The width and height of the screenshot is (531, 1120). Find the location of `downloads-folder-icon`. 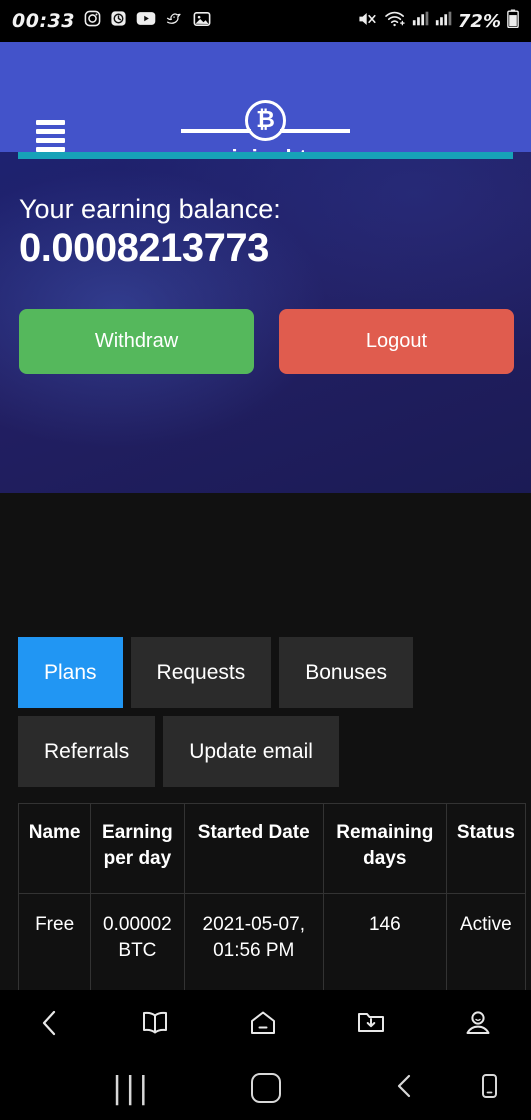

downloads-folder-icon is located at coordinates (371, 1023).